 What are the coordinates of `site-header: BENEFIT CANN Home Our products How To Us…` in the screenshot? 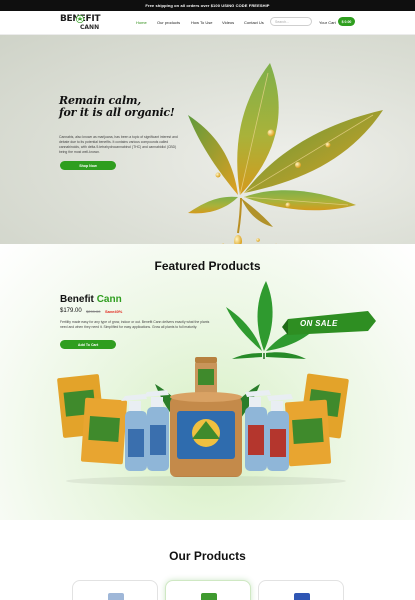 It's located at (207, 23).